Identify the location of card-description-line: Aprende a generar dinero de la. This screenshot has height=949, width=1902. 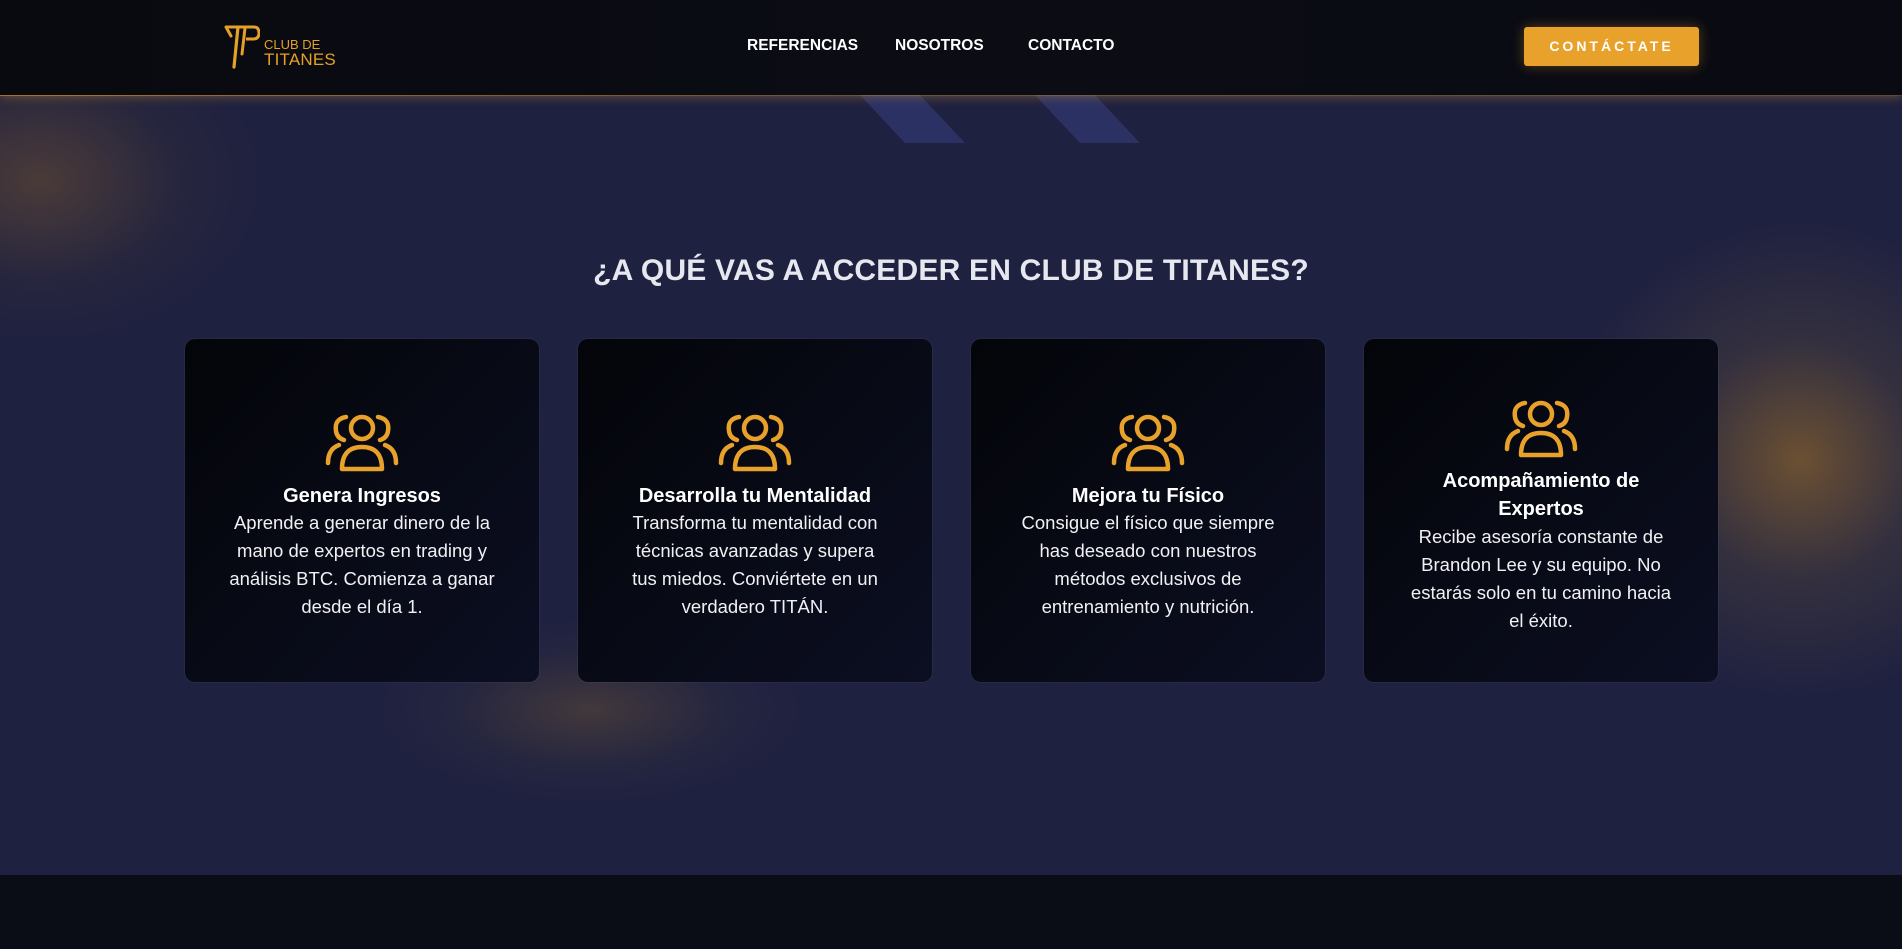
(362, 522).